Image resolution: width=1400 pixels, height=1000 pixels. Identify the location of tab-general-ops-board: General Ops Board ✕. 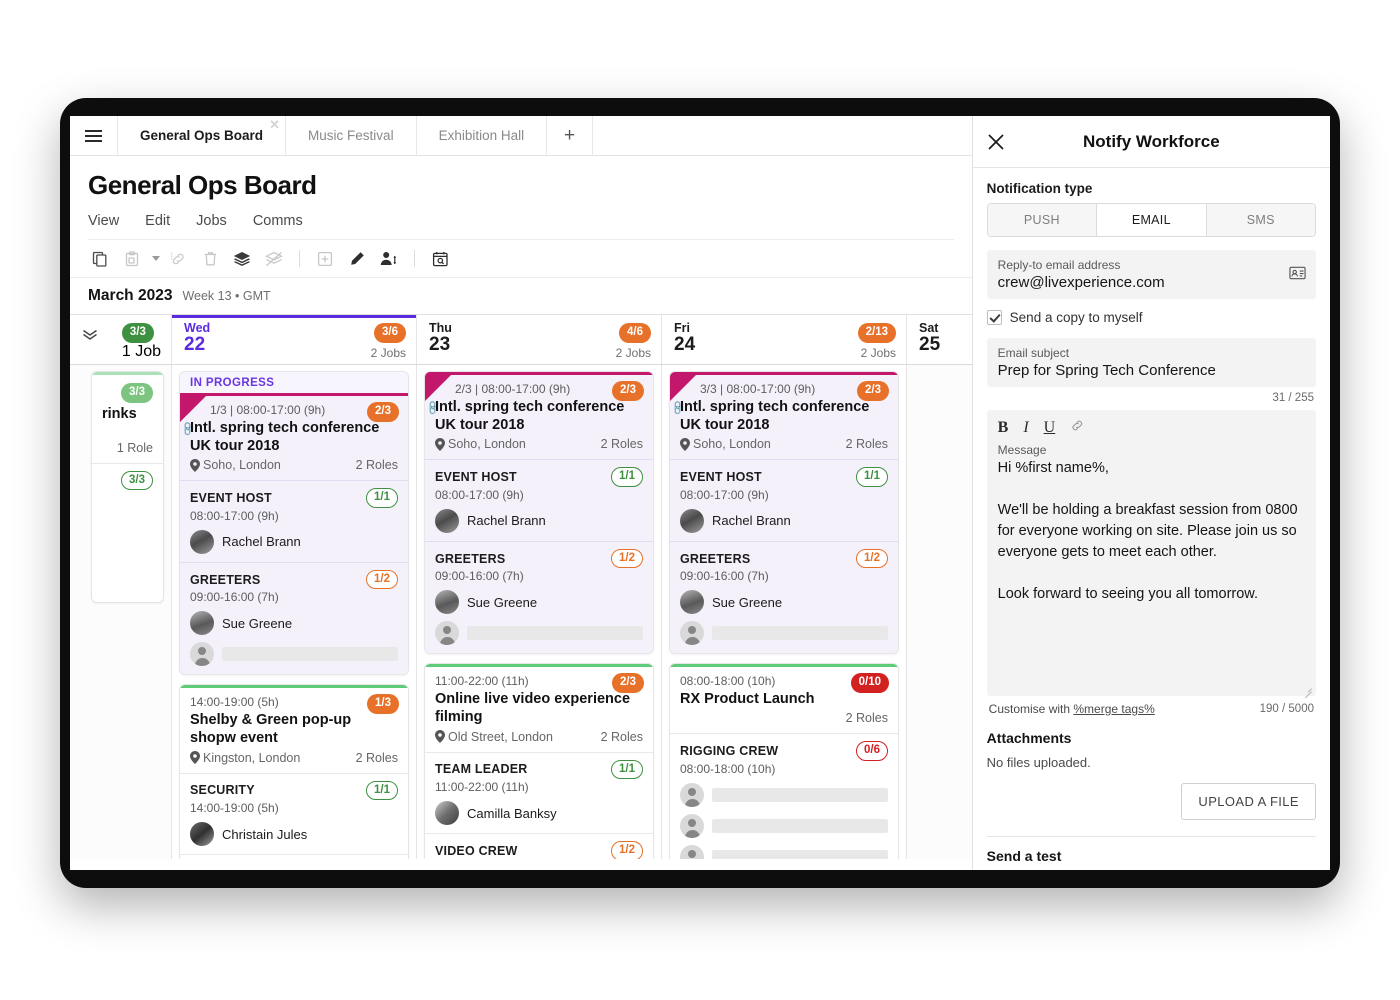
(202, 135).